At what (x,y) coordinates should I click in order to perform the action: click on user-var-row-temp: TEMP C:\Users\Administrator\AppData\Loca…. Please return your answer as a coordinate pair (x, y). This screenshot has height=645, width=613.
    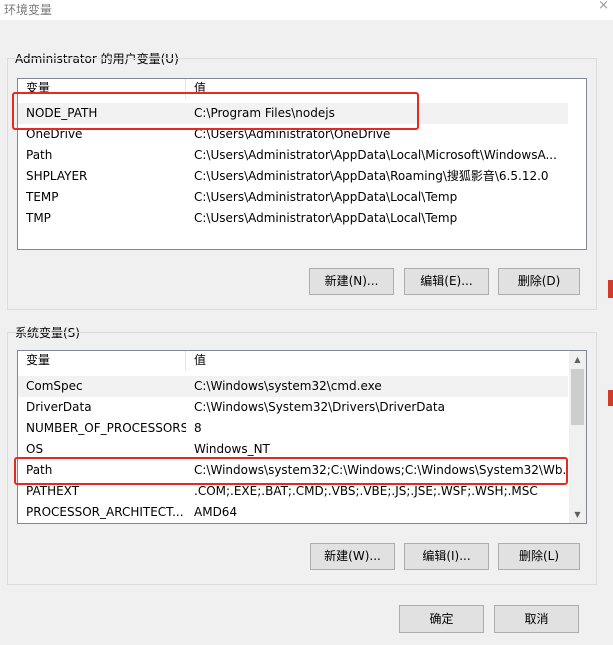
    Looking at the image, I should click on (293, 197).